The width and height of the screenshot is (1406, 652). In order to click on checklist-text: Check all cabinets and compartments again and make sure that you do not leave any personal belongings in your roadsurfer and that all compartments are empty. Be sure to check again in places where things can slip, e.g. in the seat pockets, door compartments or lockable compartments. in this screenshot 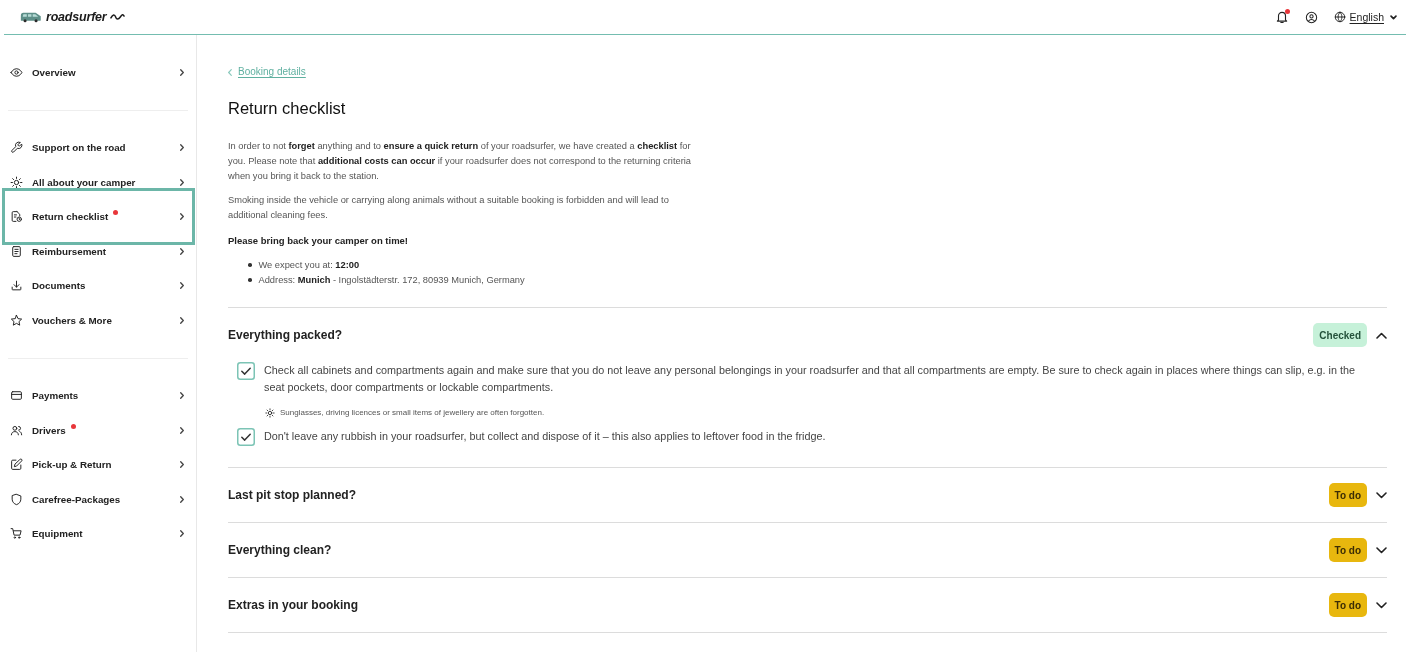, I will do `click(810, 379)`.